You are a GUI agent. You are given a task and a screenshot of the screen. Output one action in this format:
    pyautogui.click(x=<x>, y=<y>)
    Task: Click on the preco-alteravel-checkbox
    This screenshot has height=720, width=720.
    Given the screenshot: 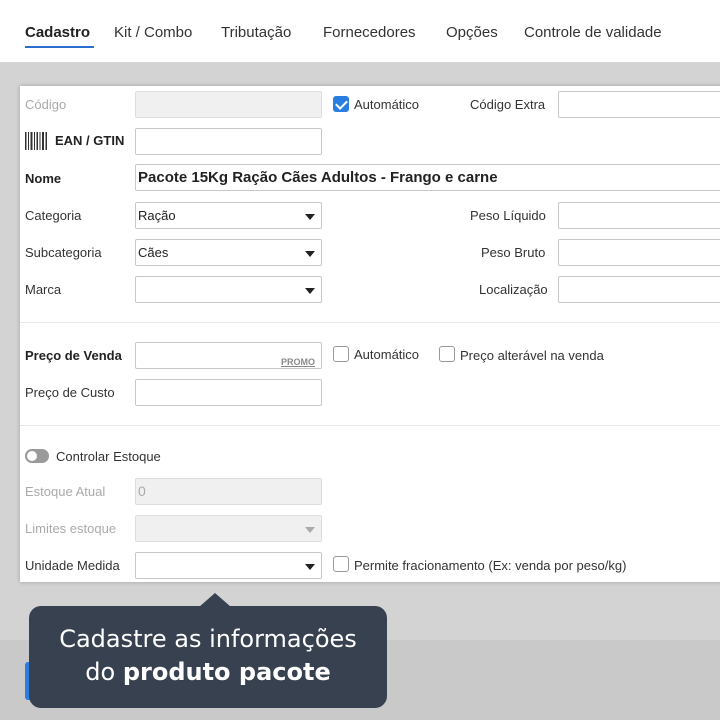 What is the action you would take?
    pyautogui.click(x=447, y=354)
    